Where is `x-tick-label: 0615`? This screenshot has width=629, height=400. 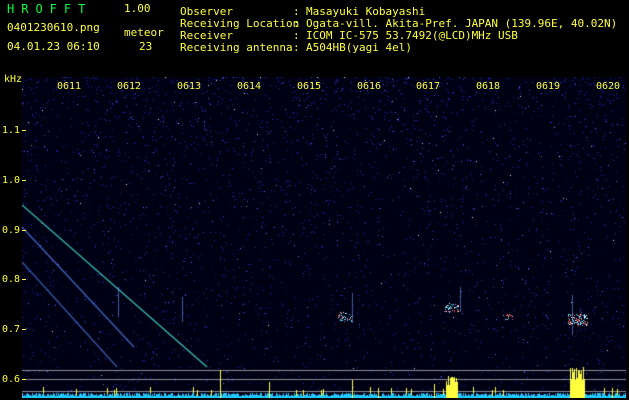 x-tick-label: 0615 is located at coordinates (309, 86).